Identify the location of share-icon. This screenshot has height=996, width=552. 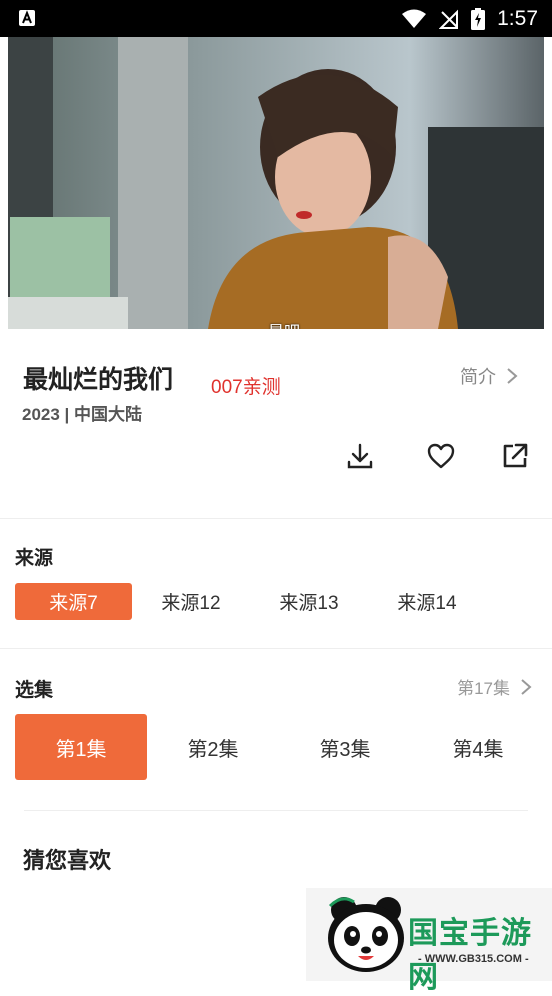
(515, 455).